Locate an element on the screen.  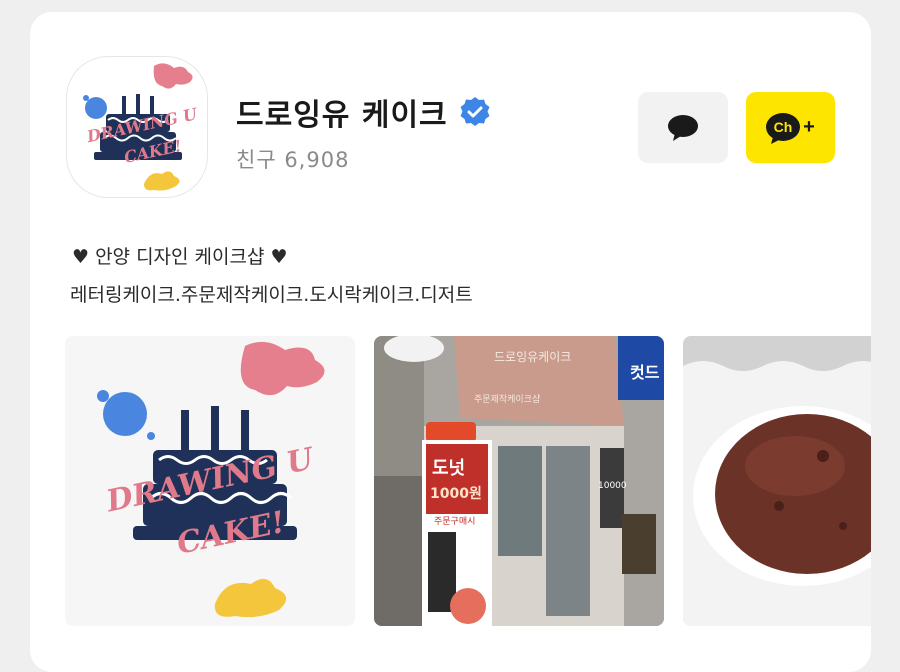
poster-price: 1000원 is located at coordinates (456, 494).